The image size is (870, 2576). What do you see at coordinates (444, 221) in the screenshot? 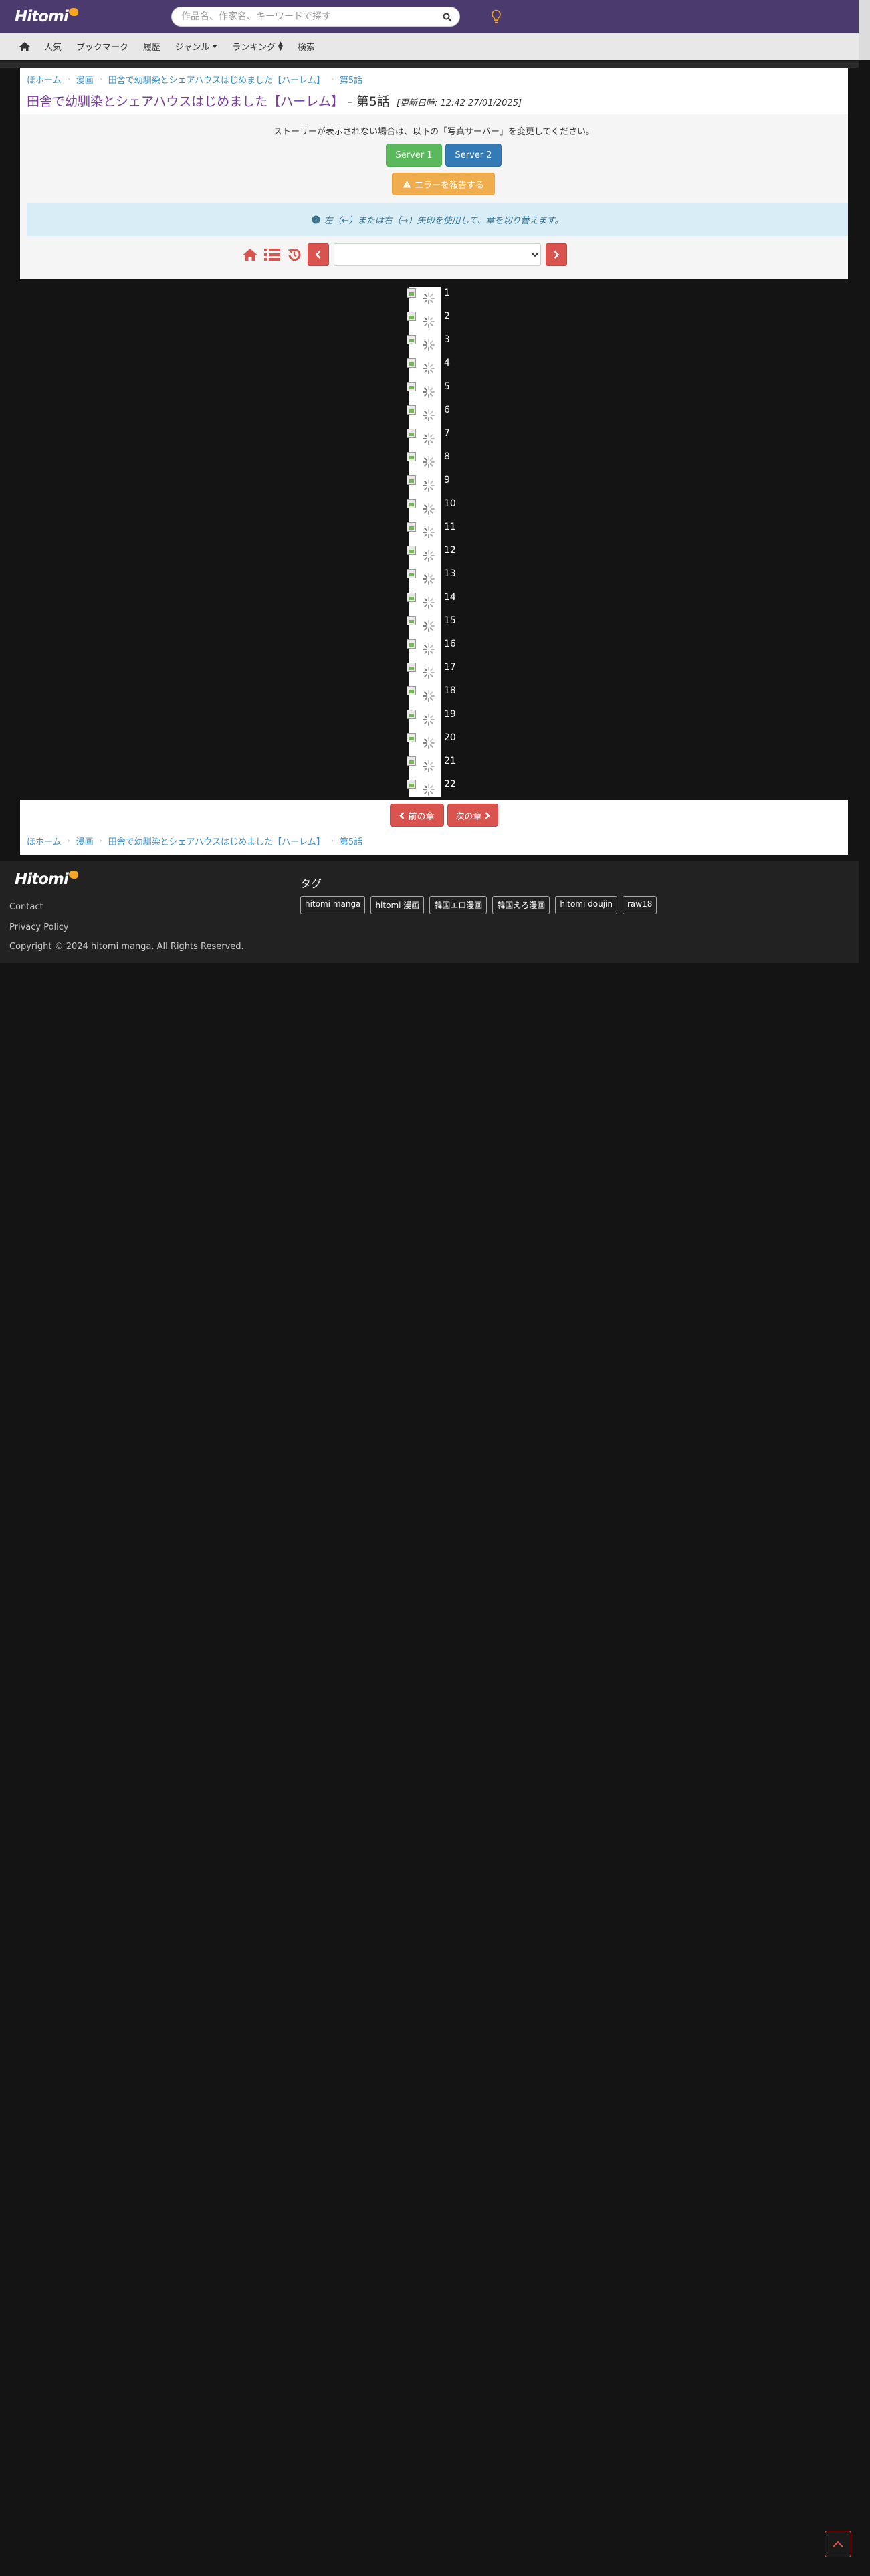
I see `info-text: 左（←）または右（→）矢印を使用して、章を切り替えます。` at bounding box center [444, 221].